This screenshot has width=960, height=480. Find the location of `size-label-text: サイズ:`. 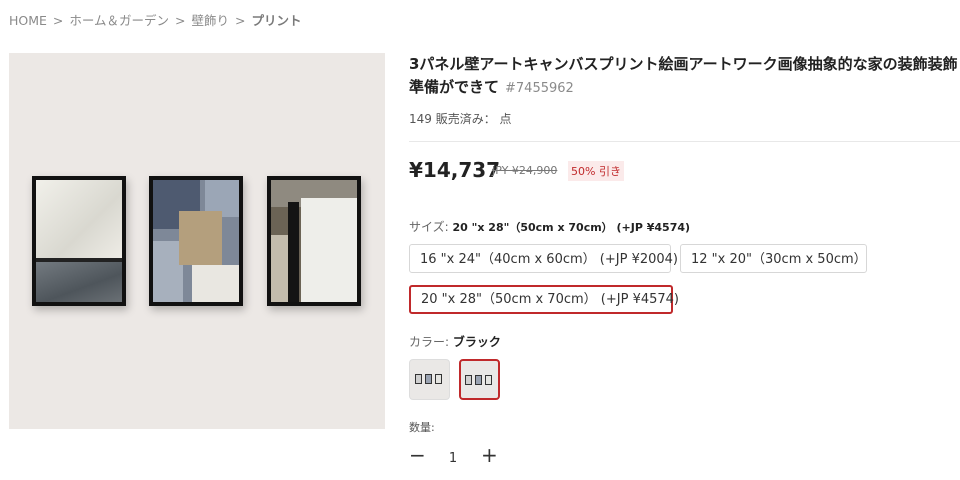

size-label-text: サイズ: is located at coordinates (429, 227).